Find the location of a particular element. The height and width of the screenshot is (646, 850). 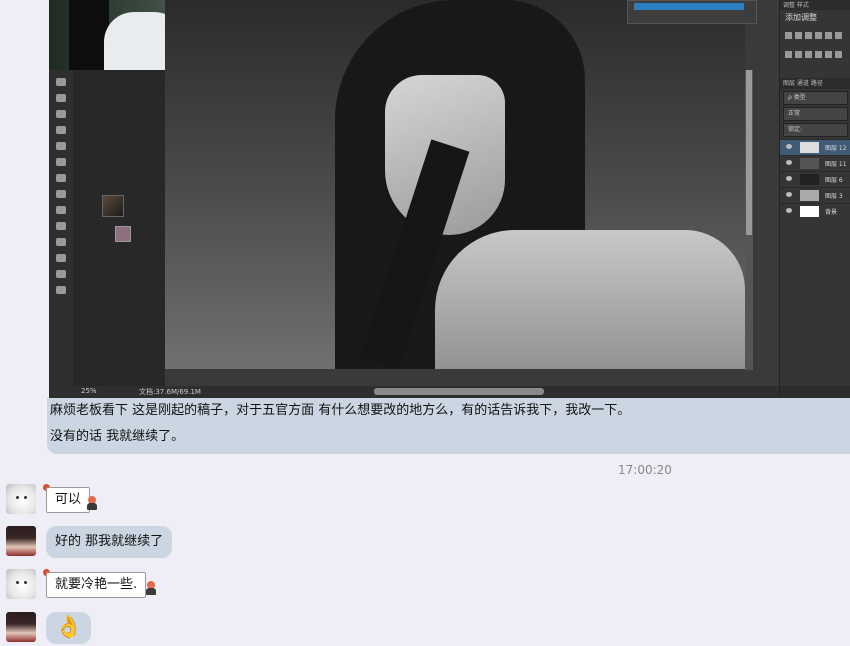

brush-tool-panel is located at coordinates (692, 12).